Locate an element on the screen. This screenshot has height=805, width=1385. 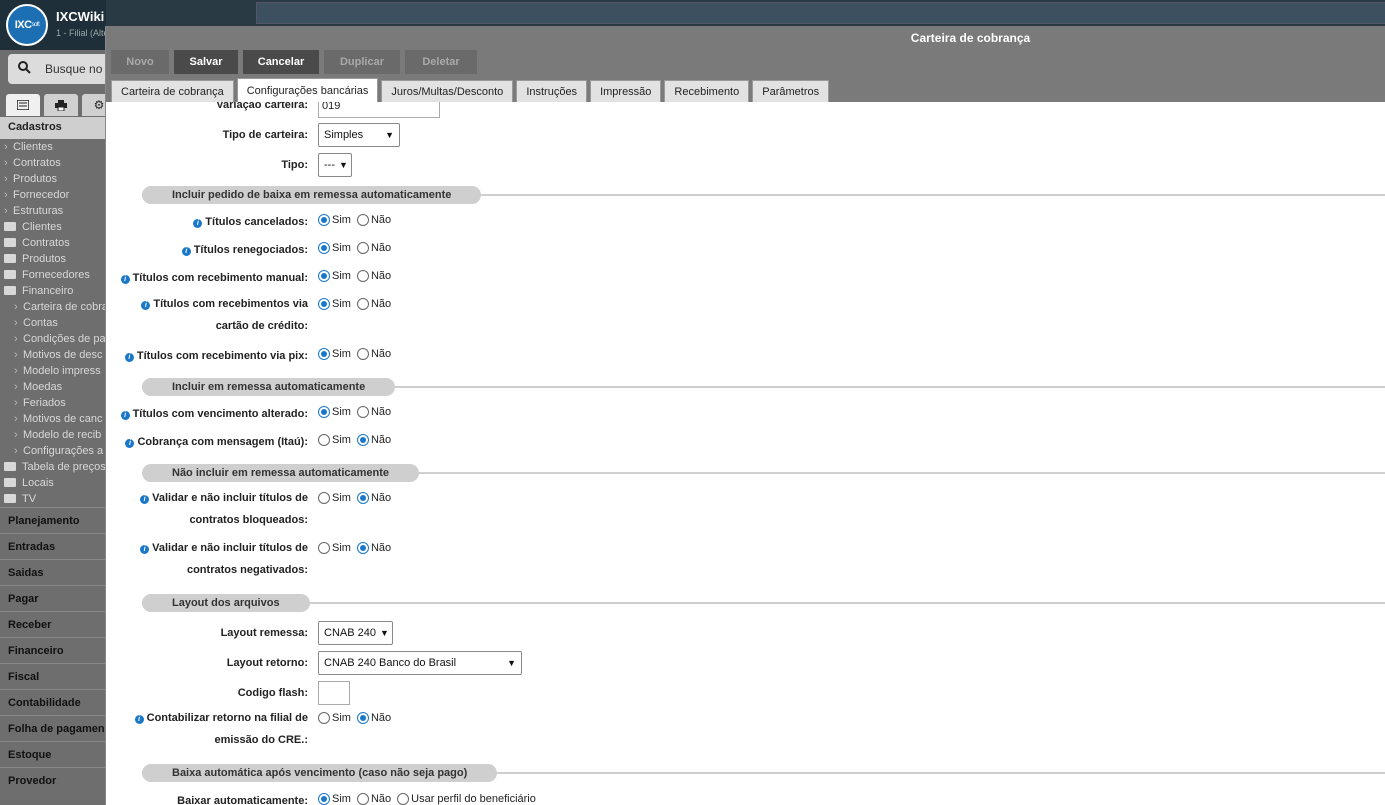
cartao-sim-radio is located at coordinates (324, 304).